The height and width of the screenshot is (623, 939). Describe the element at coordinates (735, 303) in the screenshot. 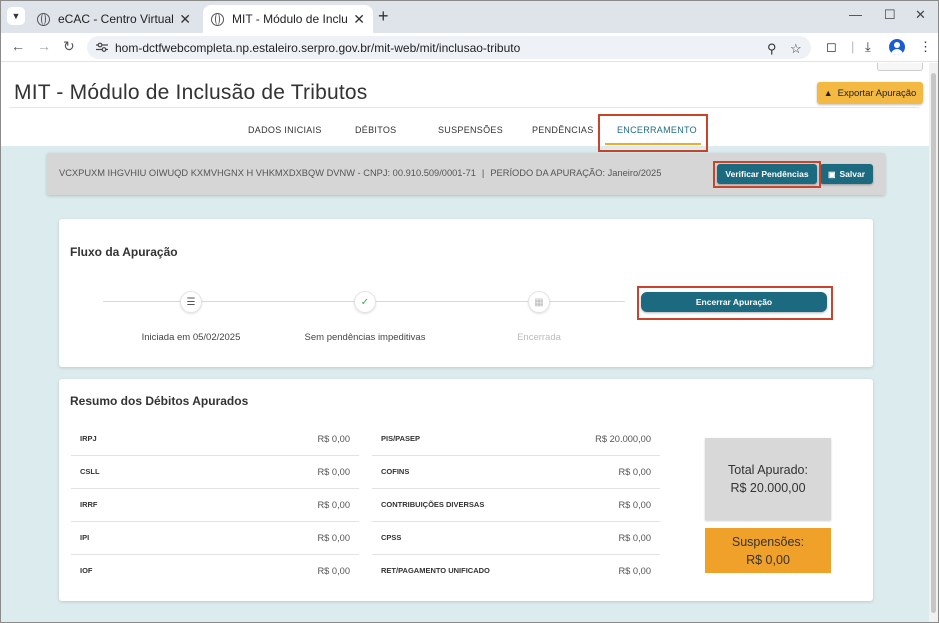

I see `highlight-box-close` at that location.